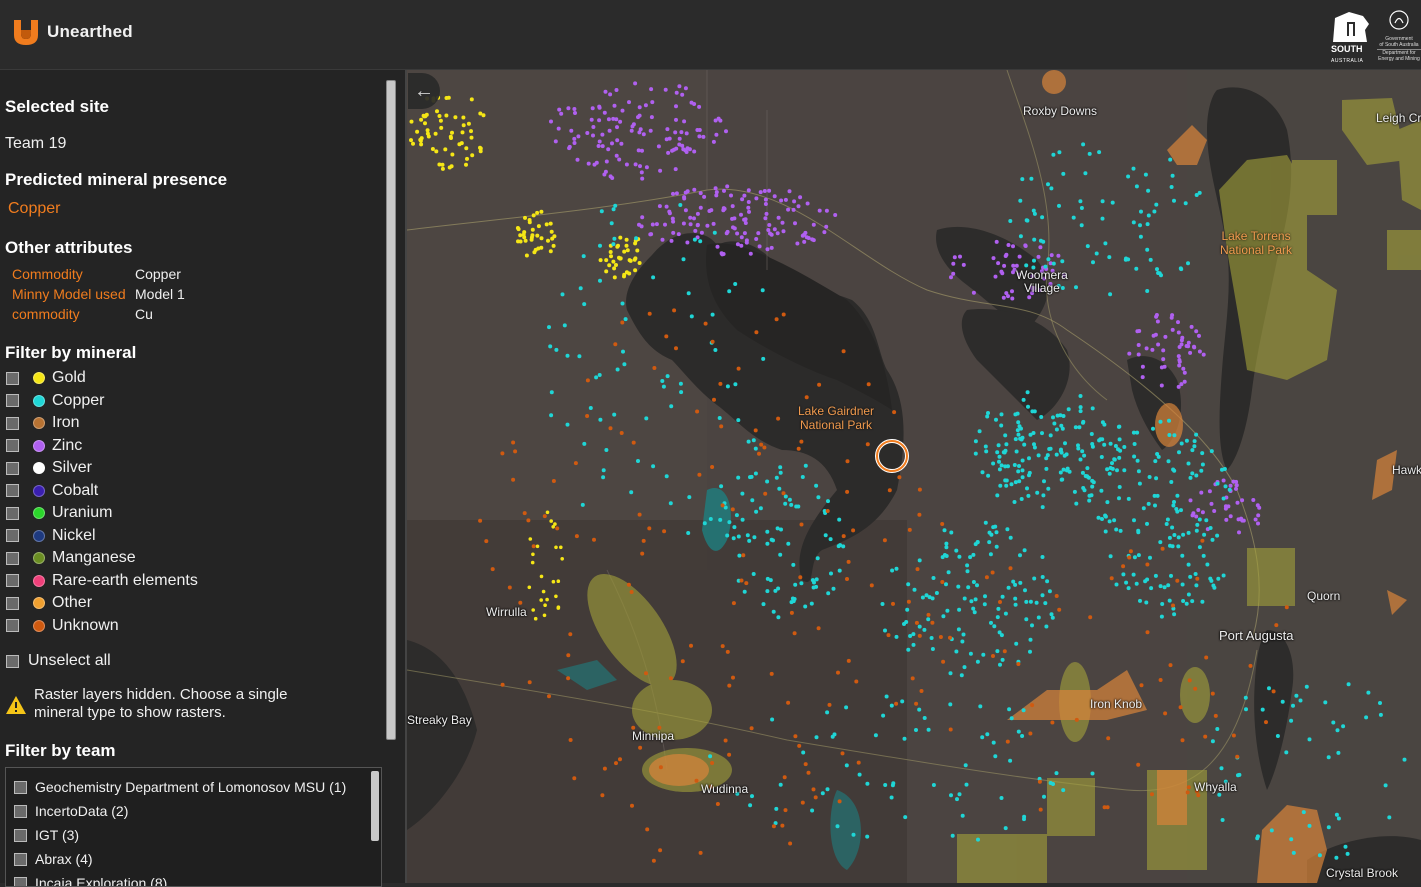 This screenshot has width=1421, height=887. Describe the element at coordinates (52, 491) in the screenshot. I see `mineral-filter-cobalt: Cobalt` at that location.